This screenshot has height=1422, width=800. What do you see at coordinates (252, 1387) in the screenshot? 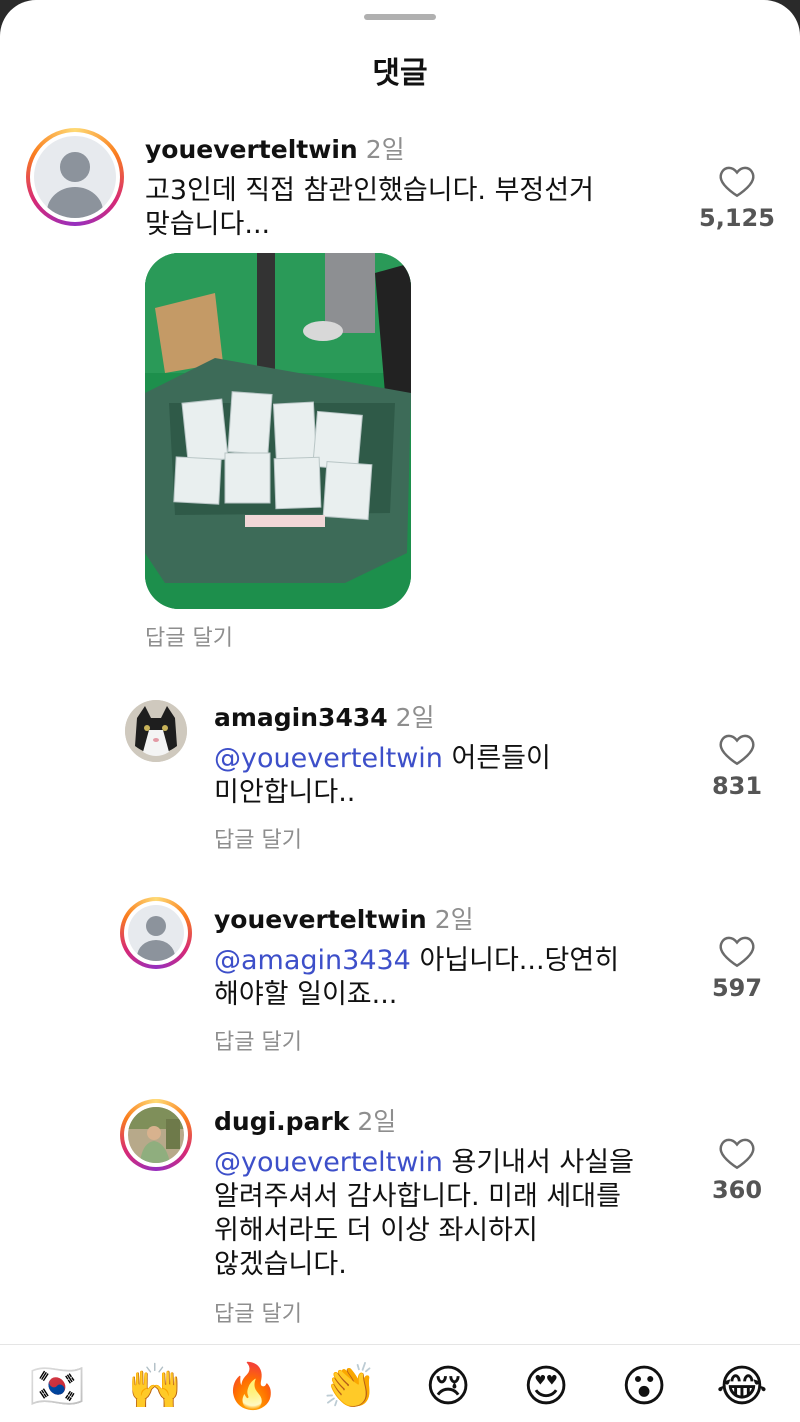
I see `emoji-fire-button: 🔥` at bounding box center [252, 1387].